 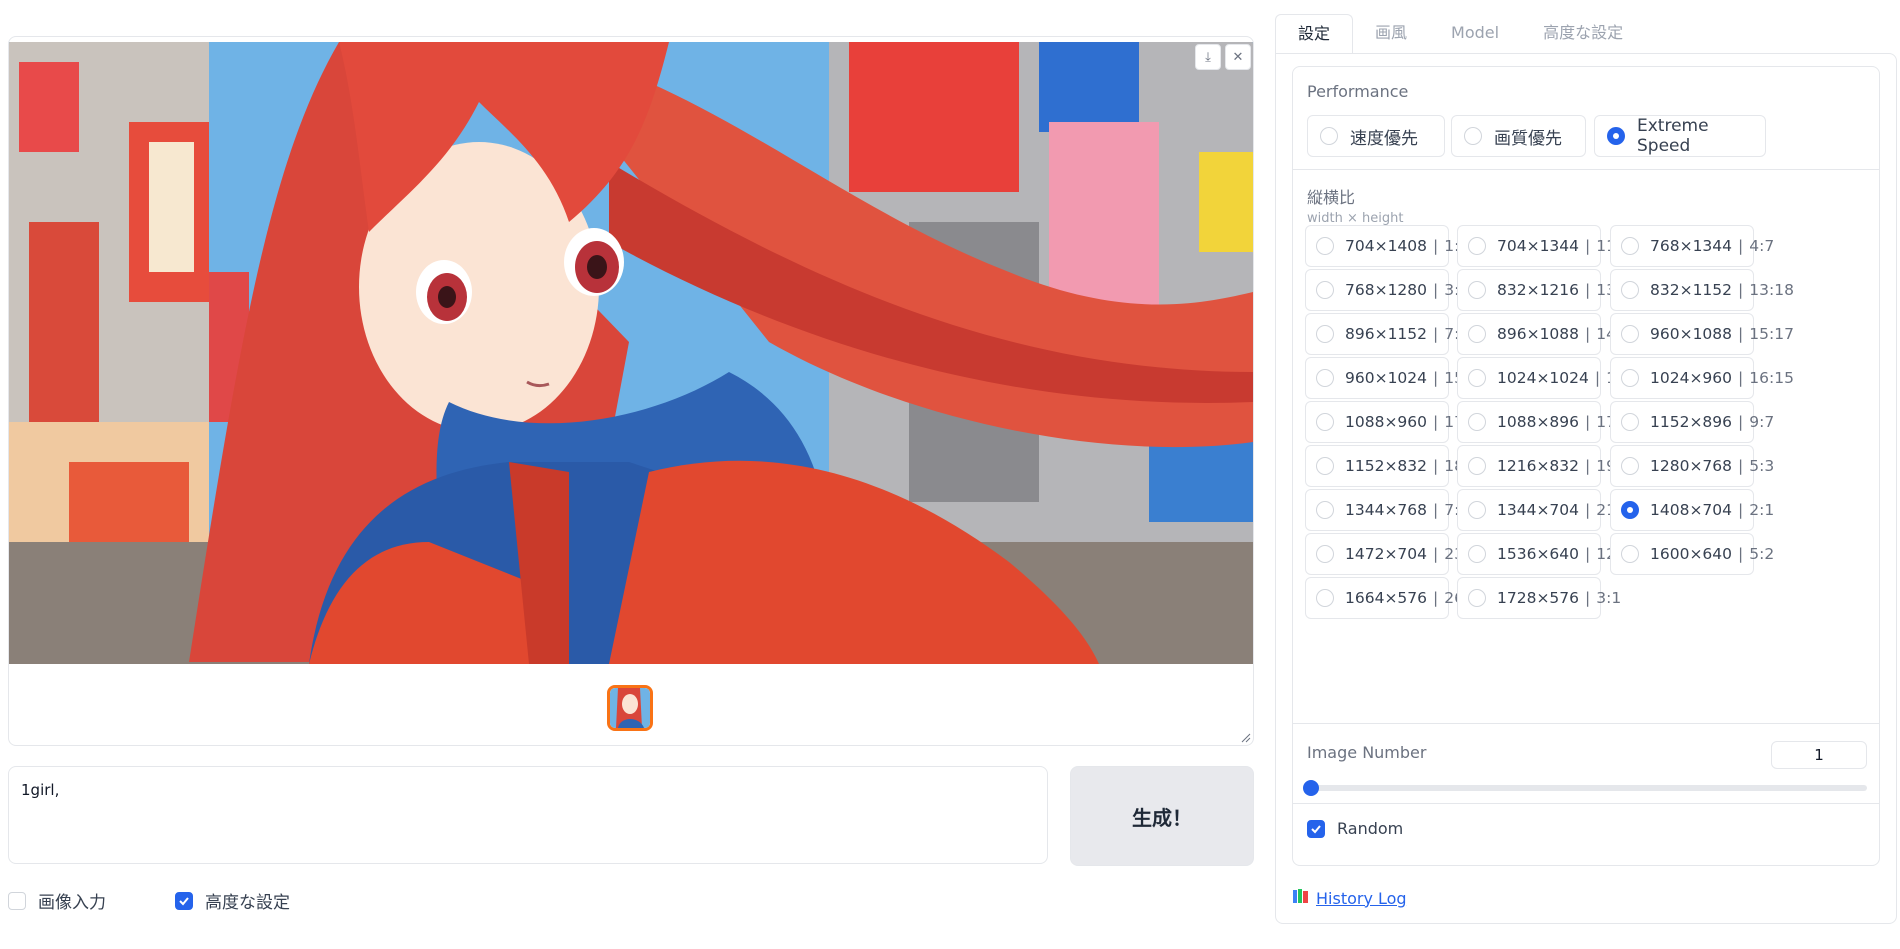 What do you see at coordinates (1762, 554) in the screenshot?
I see `aspect-ratio-value: 5:2` at bounding box center [1762, 554].